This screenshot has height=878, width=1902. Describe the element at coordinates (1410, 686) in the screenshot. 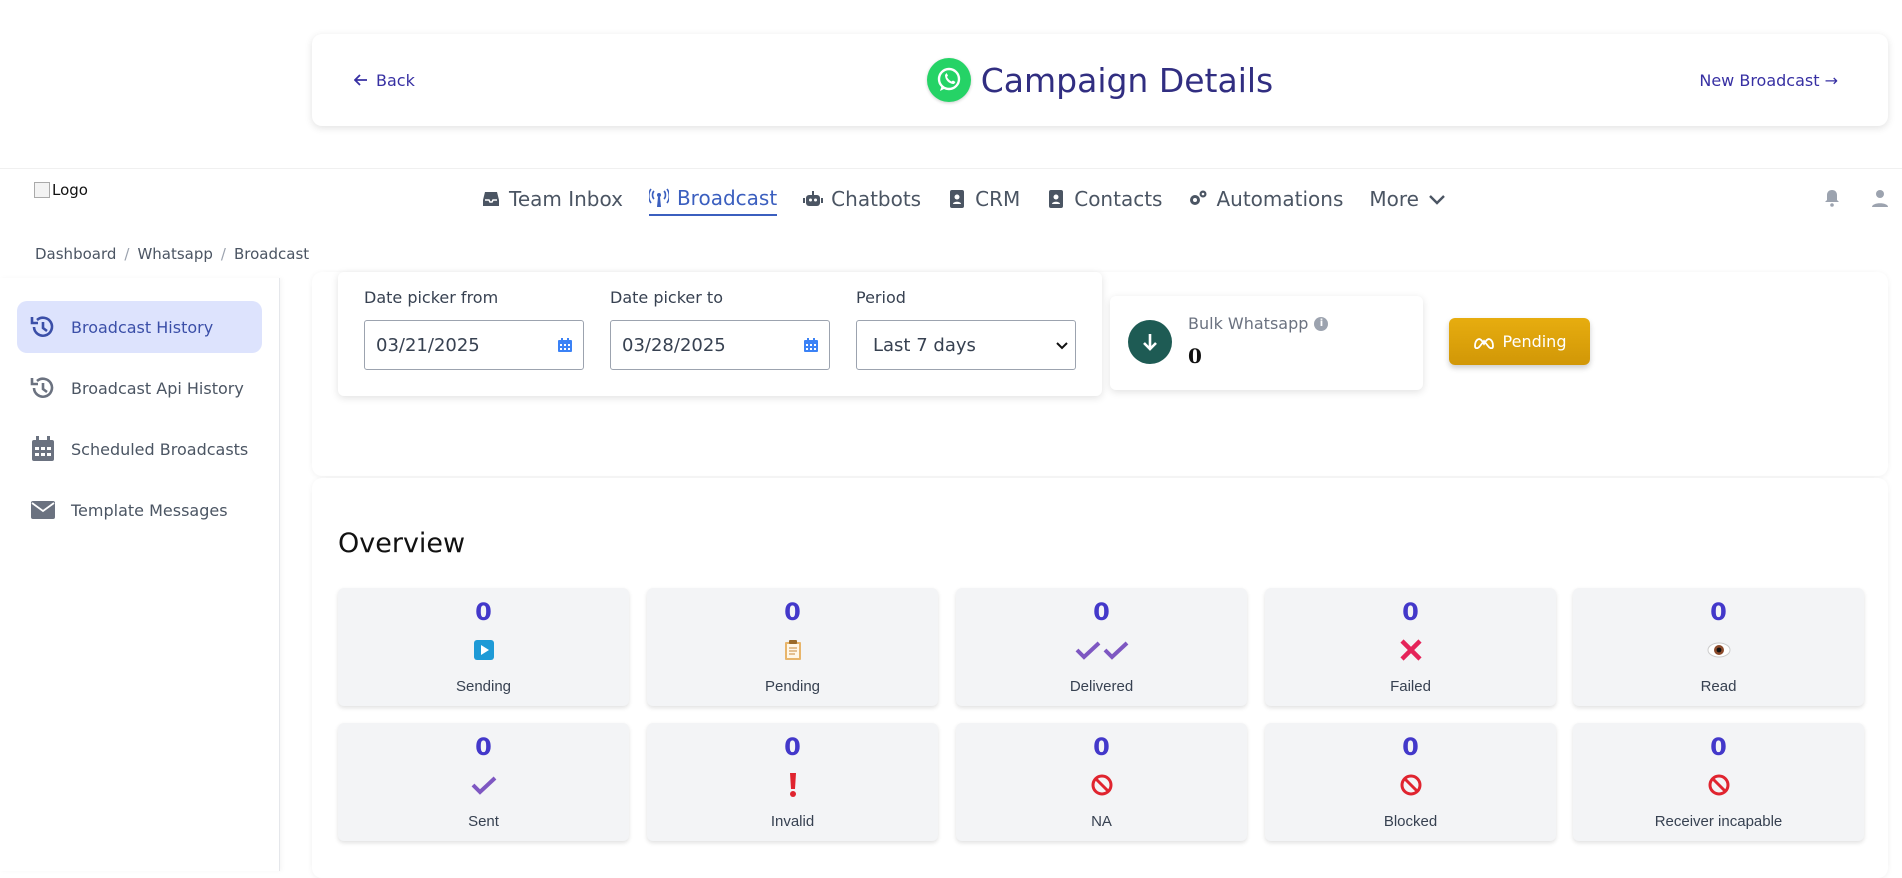

I see `stat-label: Failed` at that location.